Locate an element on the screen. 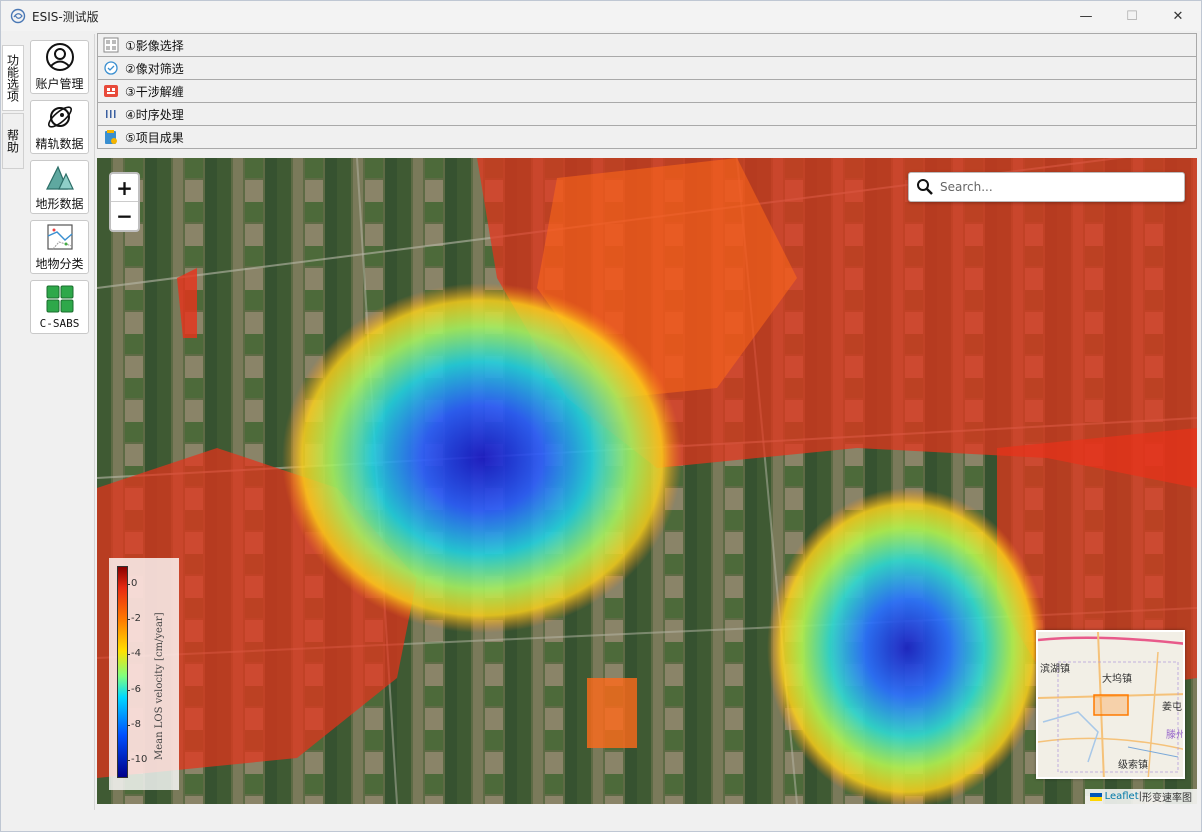  classification-icon is located at coordinates (59, 237).